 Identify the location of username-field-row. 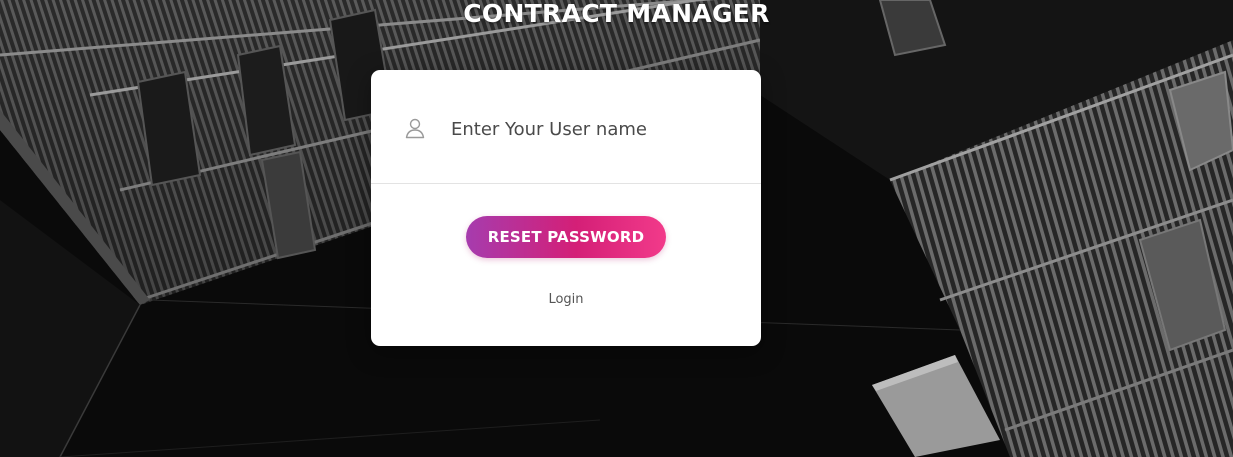
(566, 127).